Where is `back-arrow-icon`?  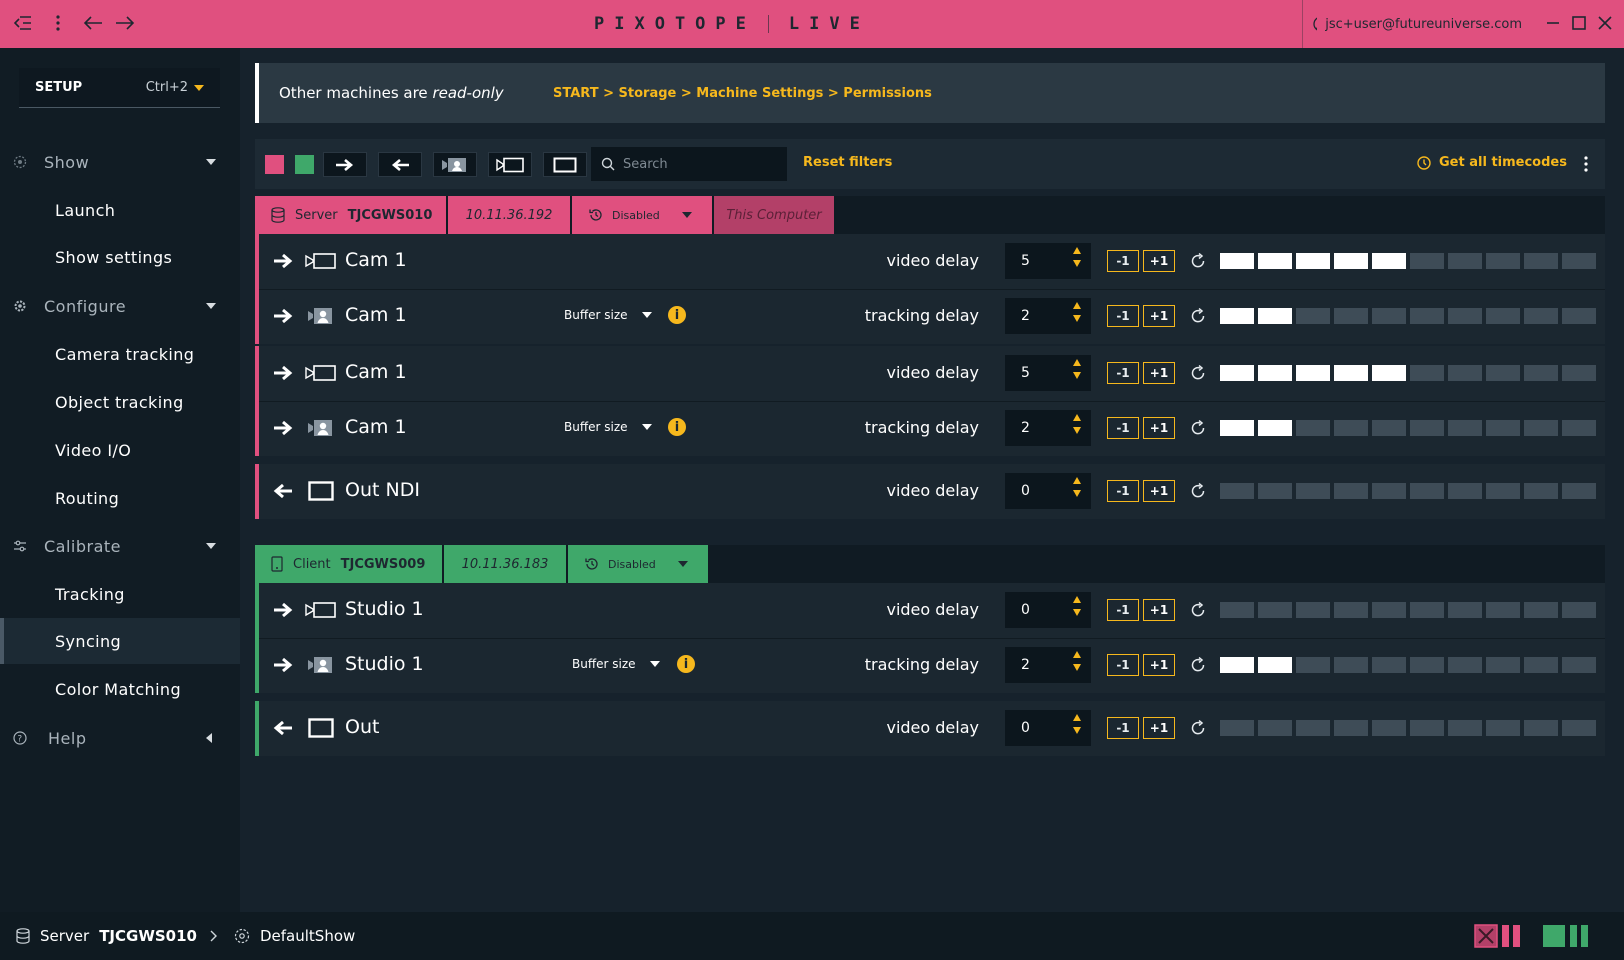 back-arrow-icon is located at coordinates (93, 23).